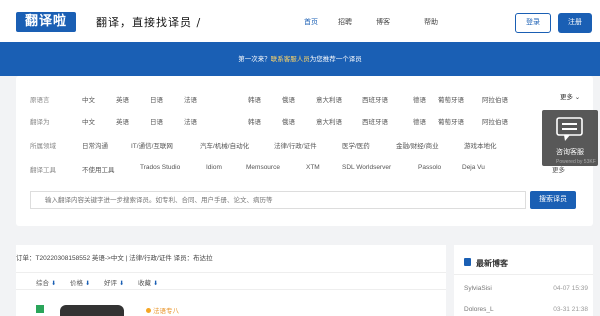 The height and width of the screenshot is (316, 600). I want to click on sort-label: 价格, so click(76, 283).